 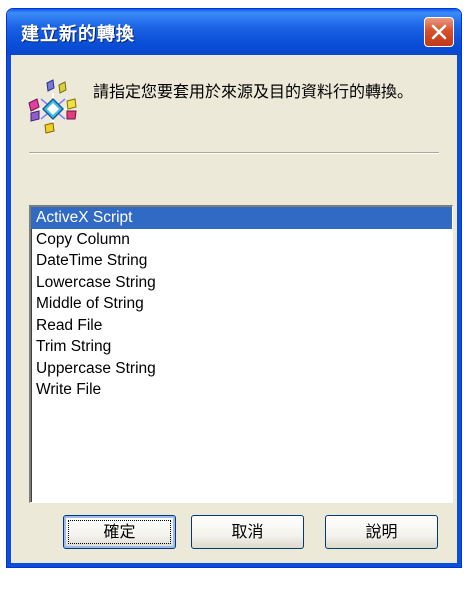 I want to click on window-title: 建立新的轉換, so click(x=78, y=34).